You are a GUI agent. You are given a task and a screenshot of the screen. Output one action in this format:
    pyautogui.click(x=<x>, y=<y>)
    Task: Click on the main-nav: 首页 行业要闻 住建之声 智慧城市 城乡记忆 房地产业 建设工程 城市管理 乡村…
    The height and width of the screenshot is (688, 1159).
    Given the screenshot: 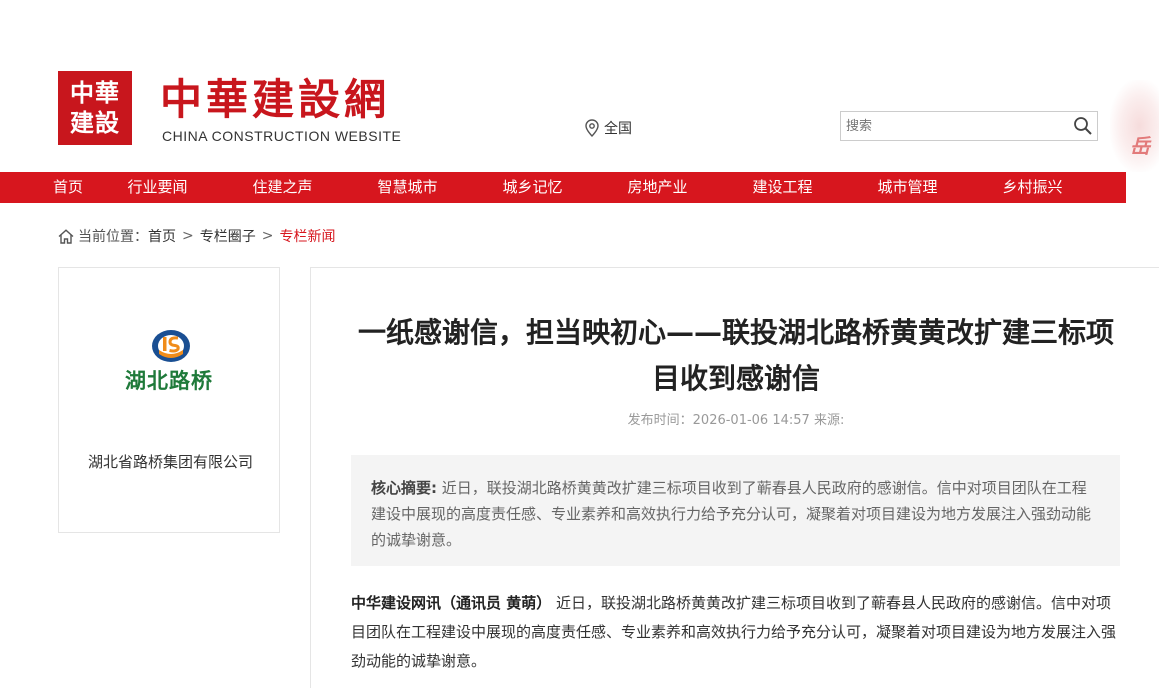 What is the action you would take?
    pyautogui.click(x=563, y=187)
    